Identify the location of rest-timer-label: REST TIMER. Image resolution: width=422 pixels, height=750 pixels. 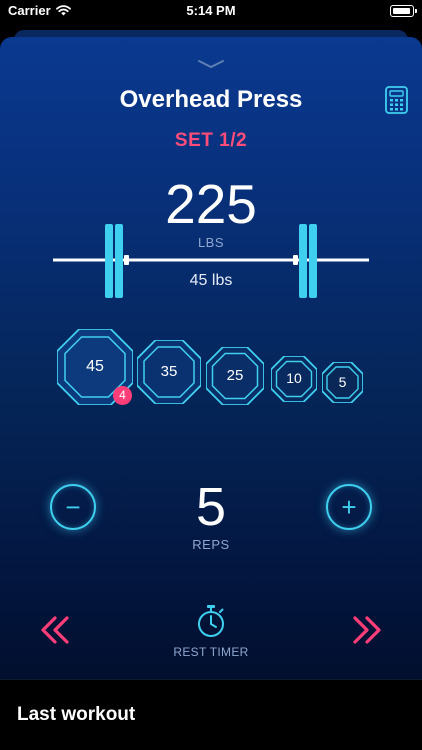
(211, 652).